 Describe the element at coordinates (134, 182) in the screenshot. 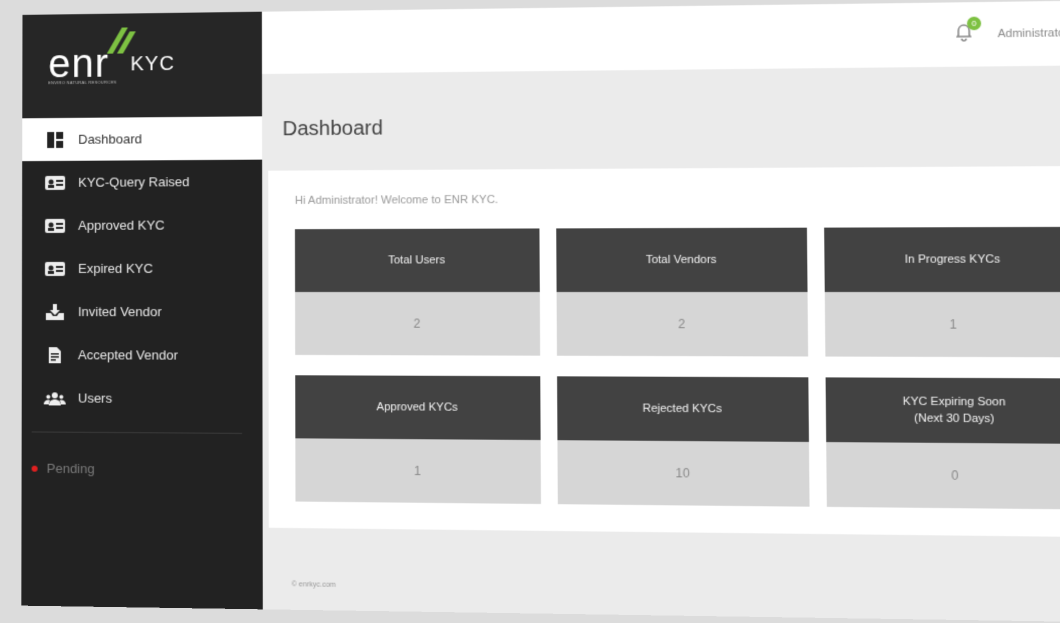

I see `sidebar-item-label: KYC-Query Raised` at that location.